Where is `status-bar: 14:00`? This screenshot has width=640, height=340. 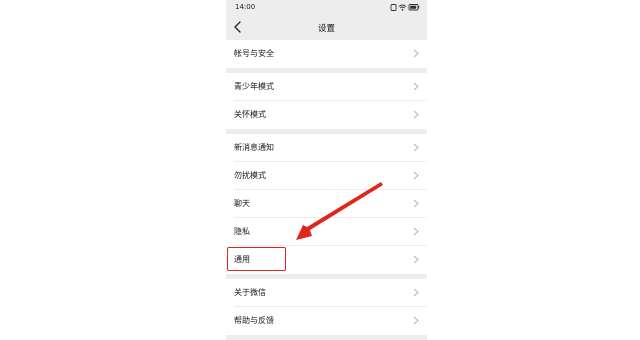 status-bar: 14:00 is located at coordinates (326, 7).